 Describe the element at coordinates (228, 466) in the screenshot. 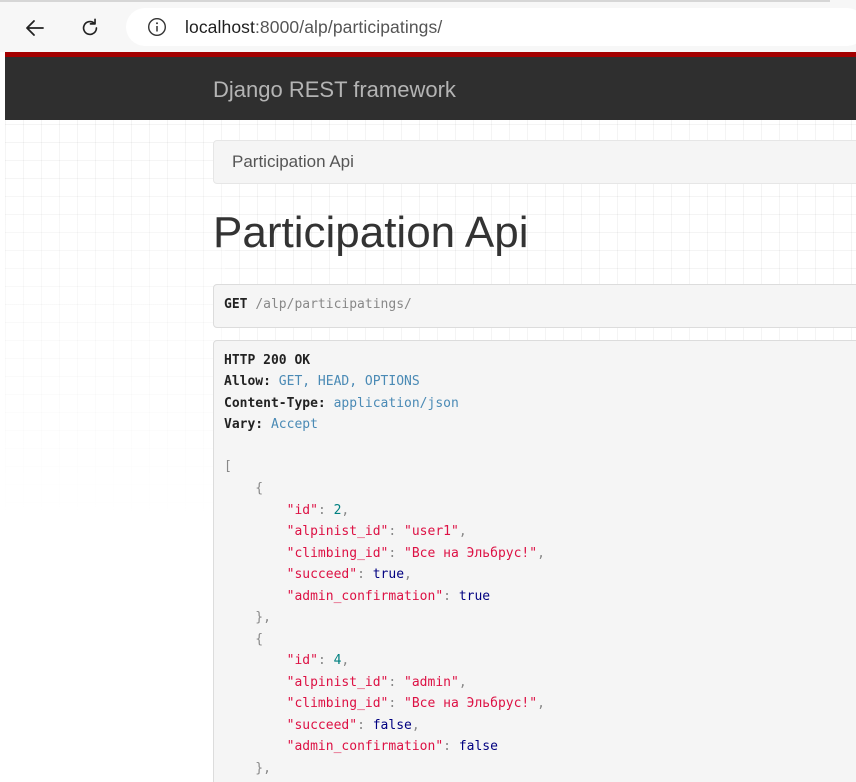

I see `json-open-bracket: [` at that location.